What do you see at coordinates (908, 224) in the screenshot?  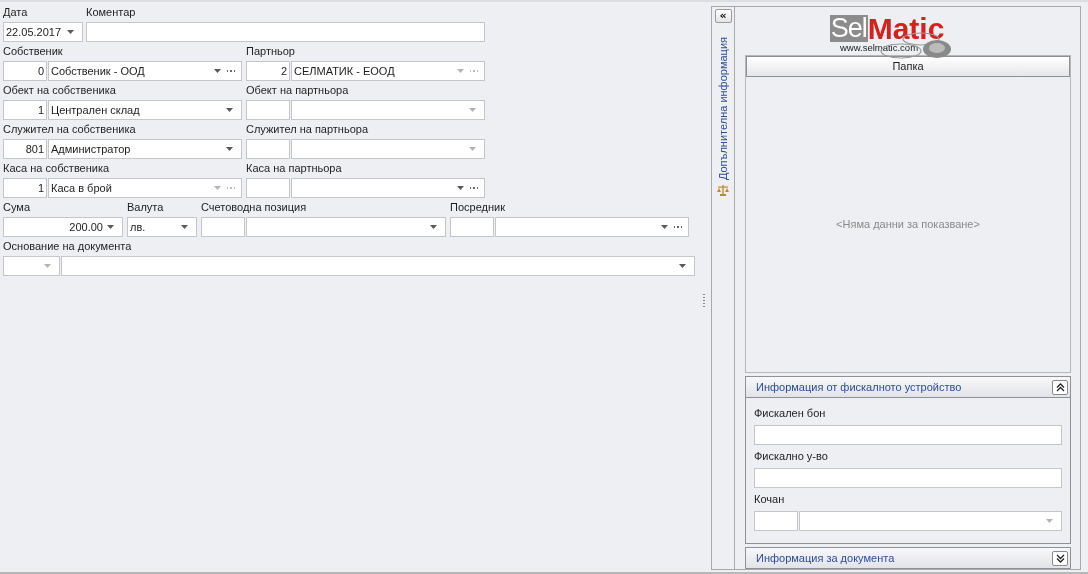 I see `empty-message: <Няма данни за показване>` at bounding box center [908, 224].